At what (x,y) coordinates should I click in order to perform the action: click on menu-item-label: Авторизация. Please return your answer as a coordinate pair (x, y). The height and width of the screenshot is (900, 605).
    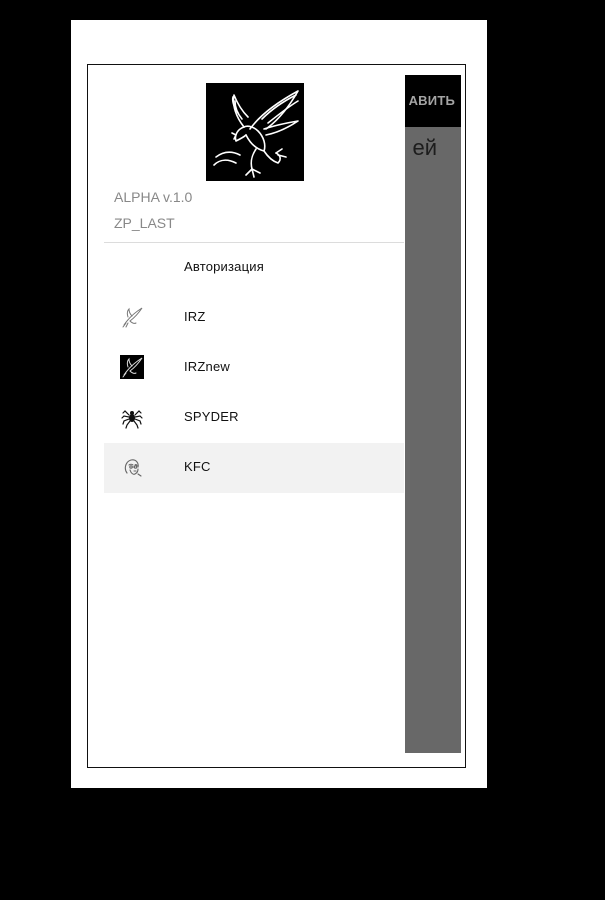
    Looking at the image, I should click on (224, 266).